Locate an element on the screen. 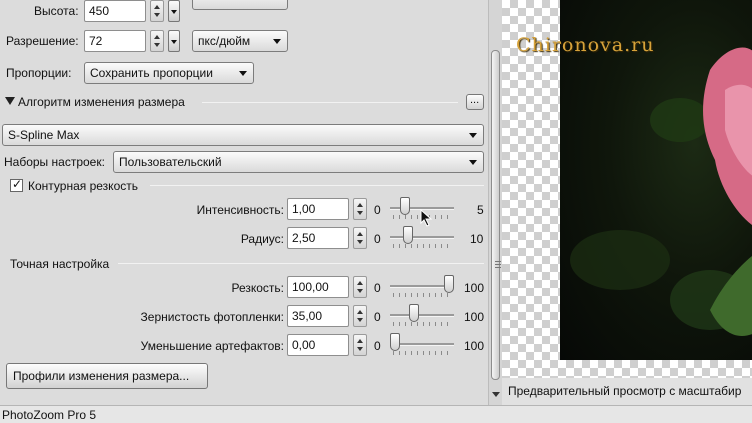 This screenshot has width=752, height=423. film-grain-input: 35,00 is located at coordinates (318, 316).